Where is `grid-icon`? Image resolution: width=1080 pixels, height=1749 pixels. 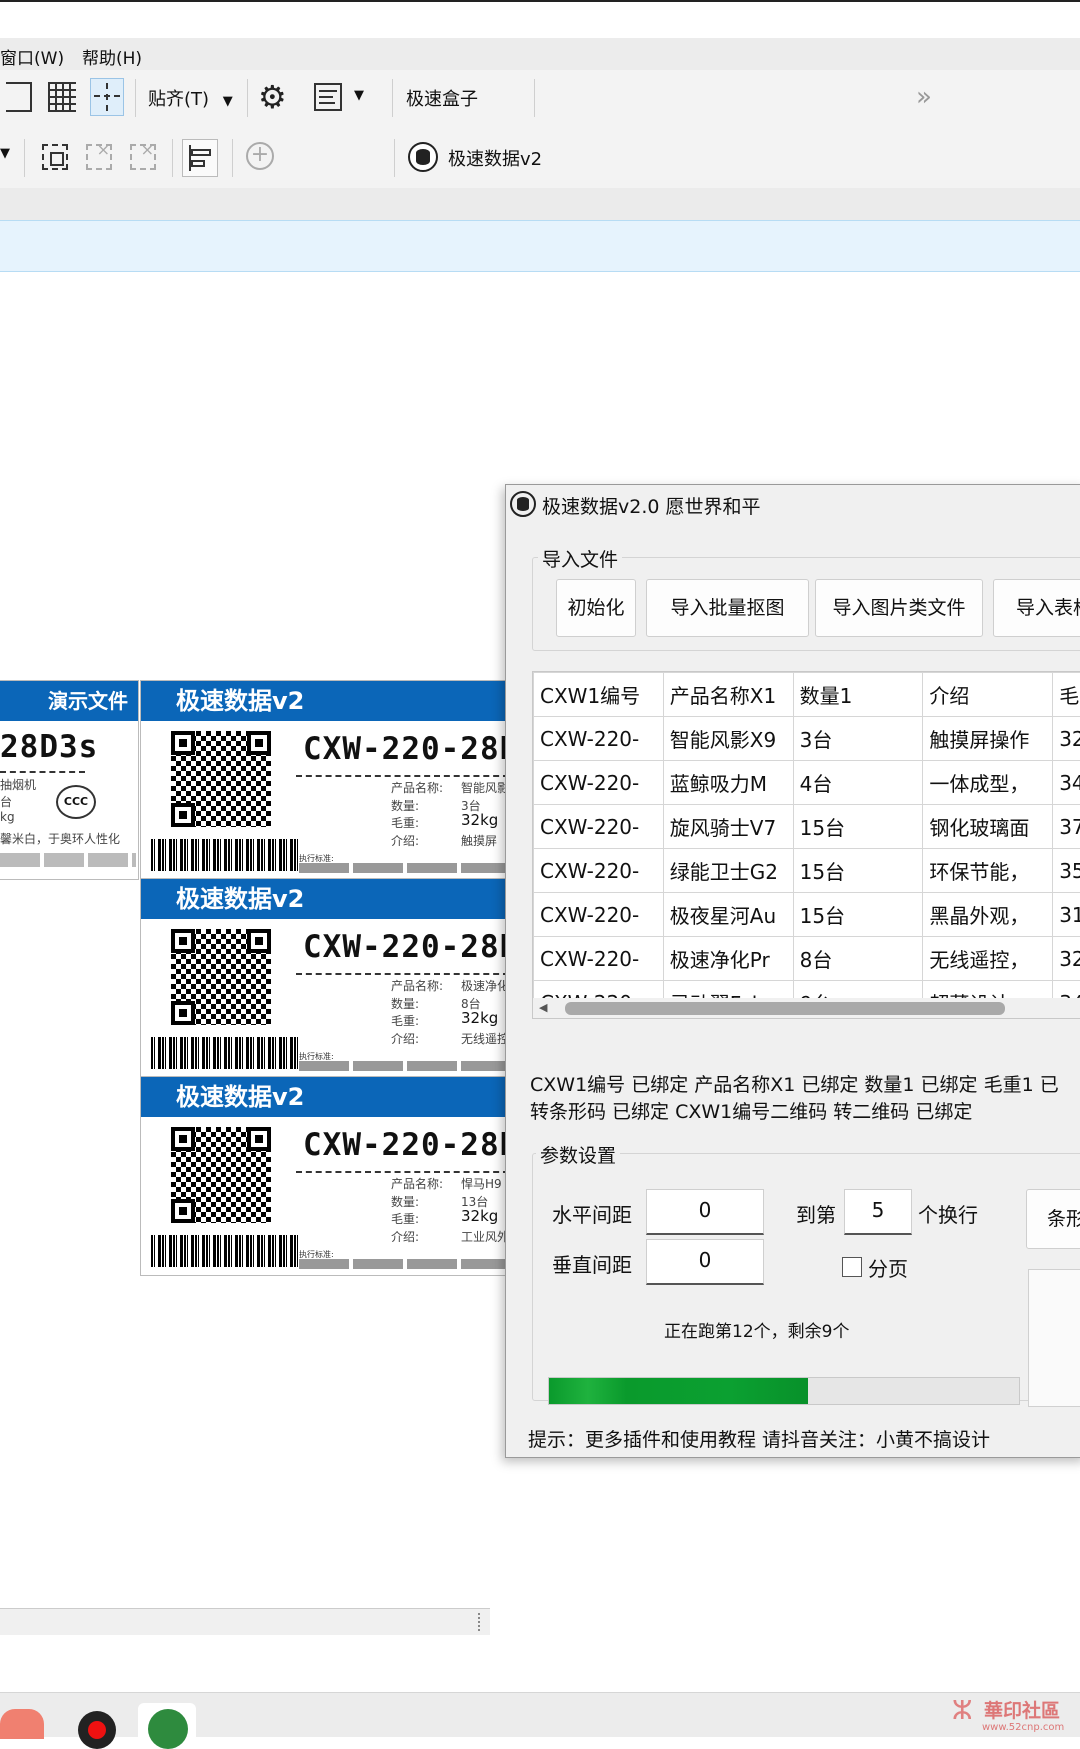 grid-icon is located at coordinates (62, 97).